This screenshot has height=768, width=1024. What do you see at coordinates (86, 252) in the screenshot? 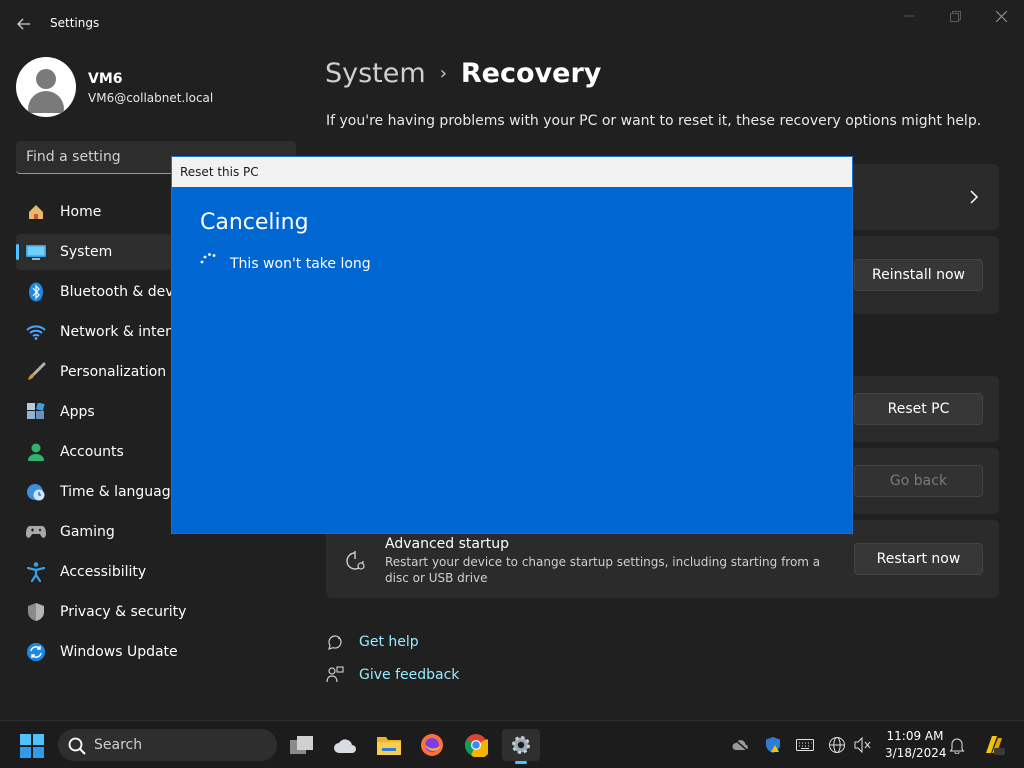
I see `sidebar-item-label: System` at bounding box center [86, 252].